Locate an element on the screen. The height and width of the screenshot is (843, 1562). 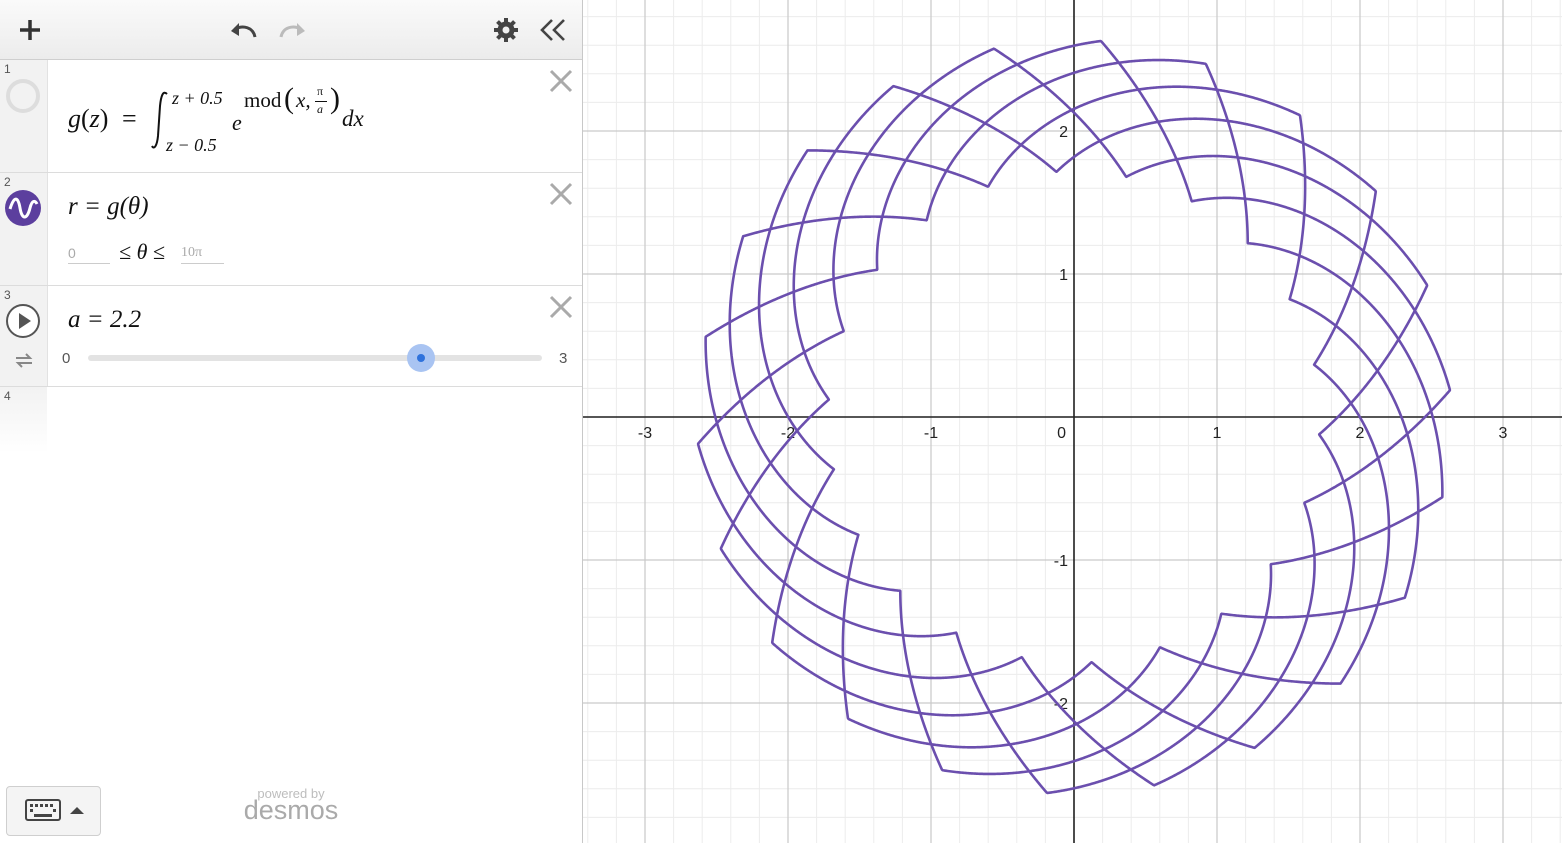
keyboard-toggle-button is located at coordinates (53, 811).